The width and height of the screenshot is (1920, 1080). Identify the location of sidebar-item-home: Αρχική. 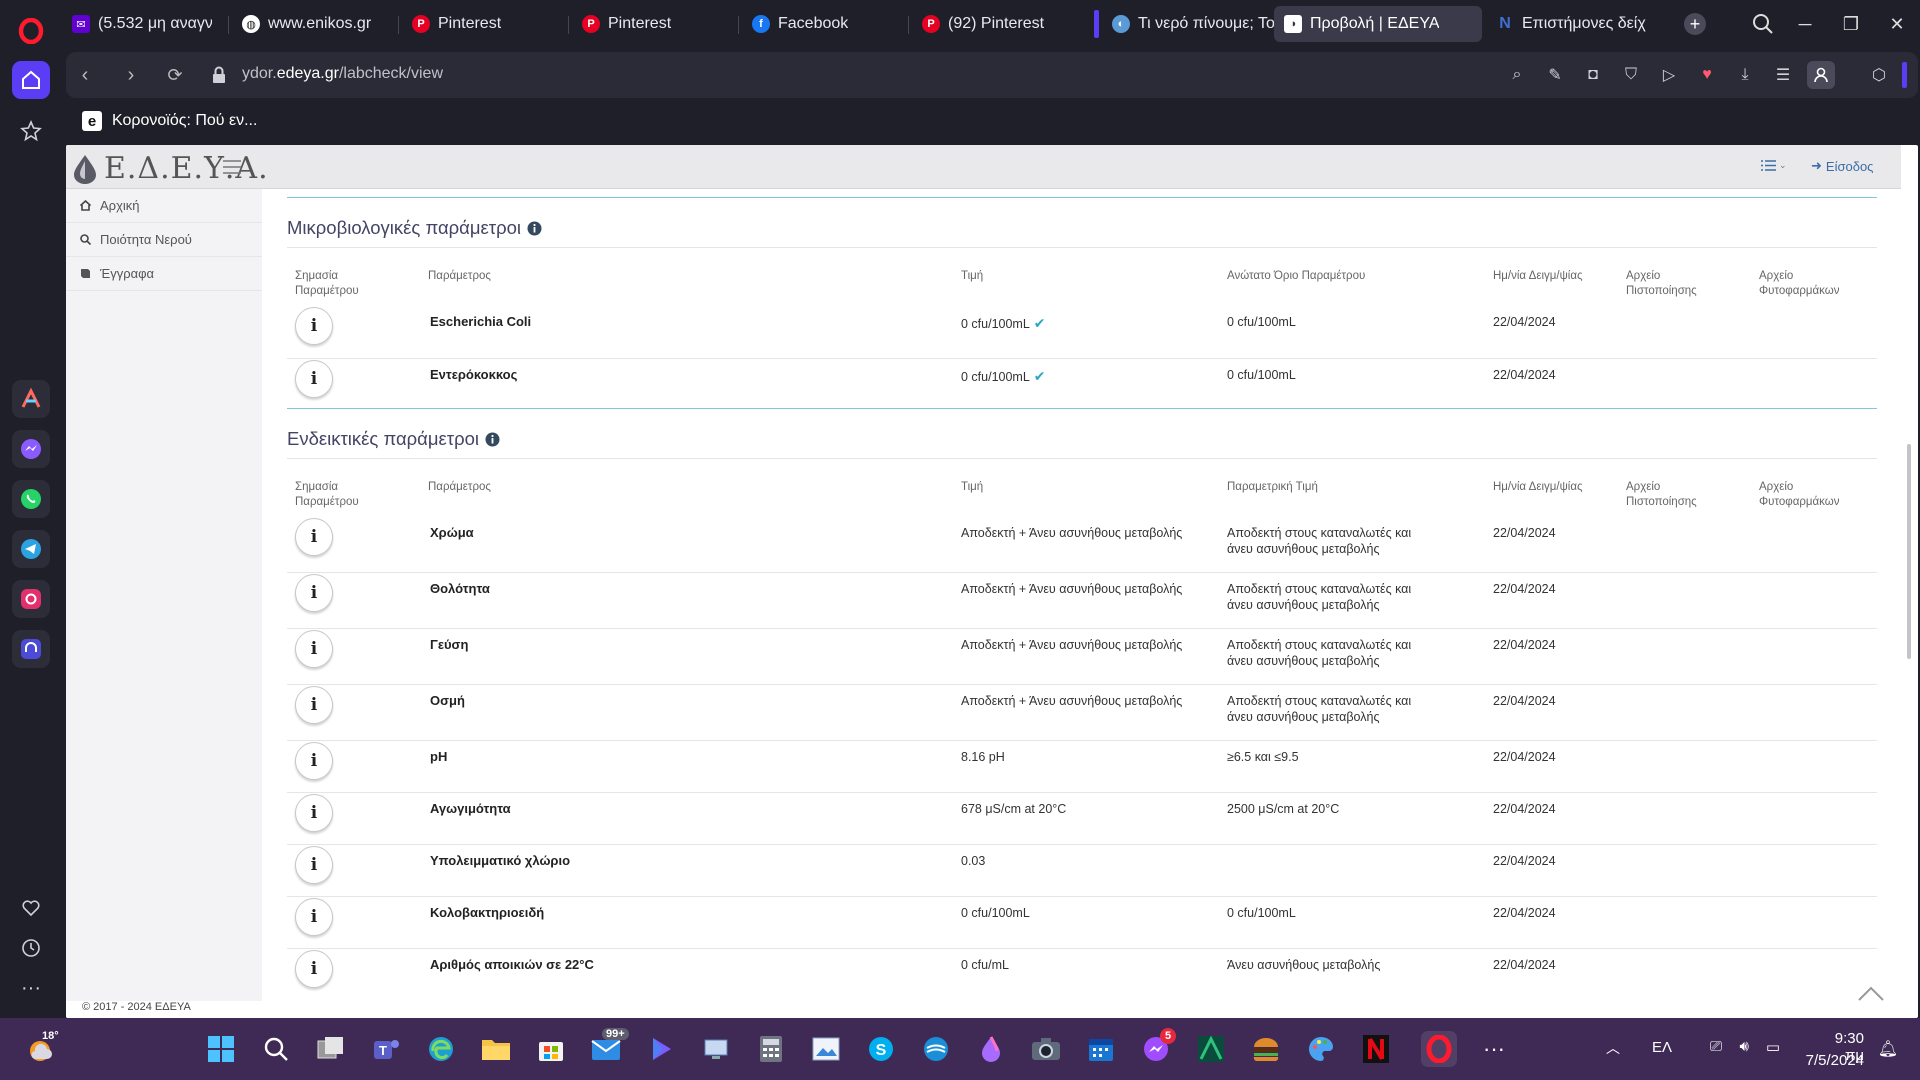
(164, 206).